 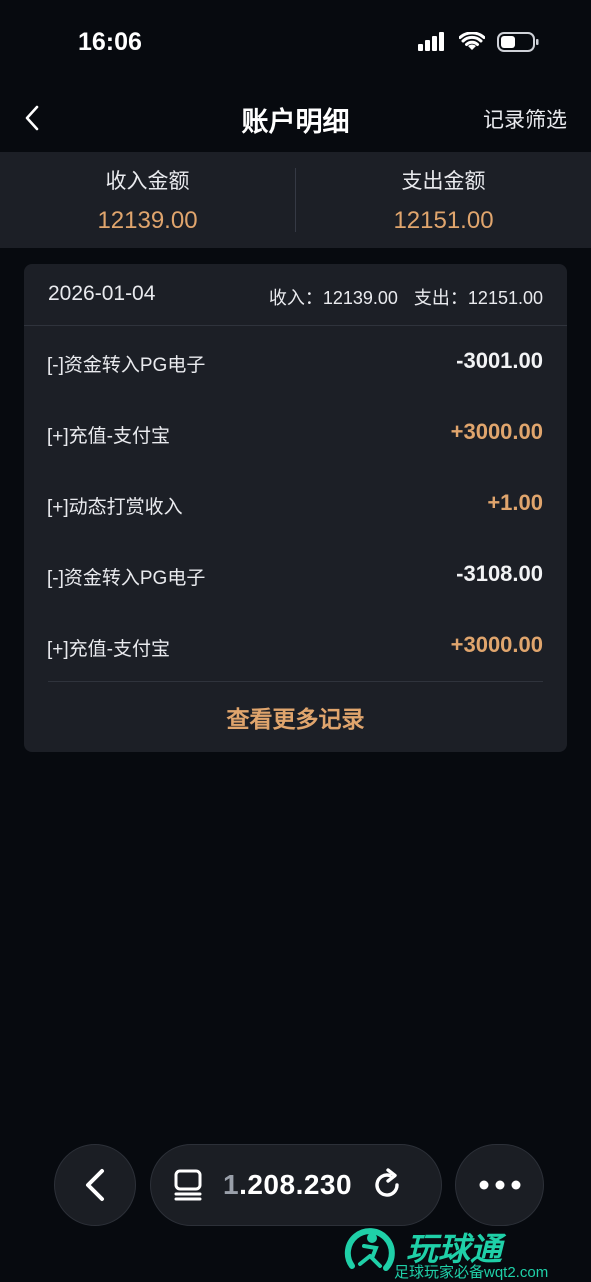 What do you see at coordinates (295, 681) in the screenshot?
I see `card-divider` at bounding box center [295, 681].